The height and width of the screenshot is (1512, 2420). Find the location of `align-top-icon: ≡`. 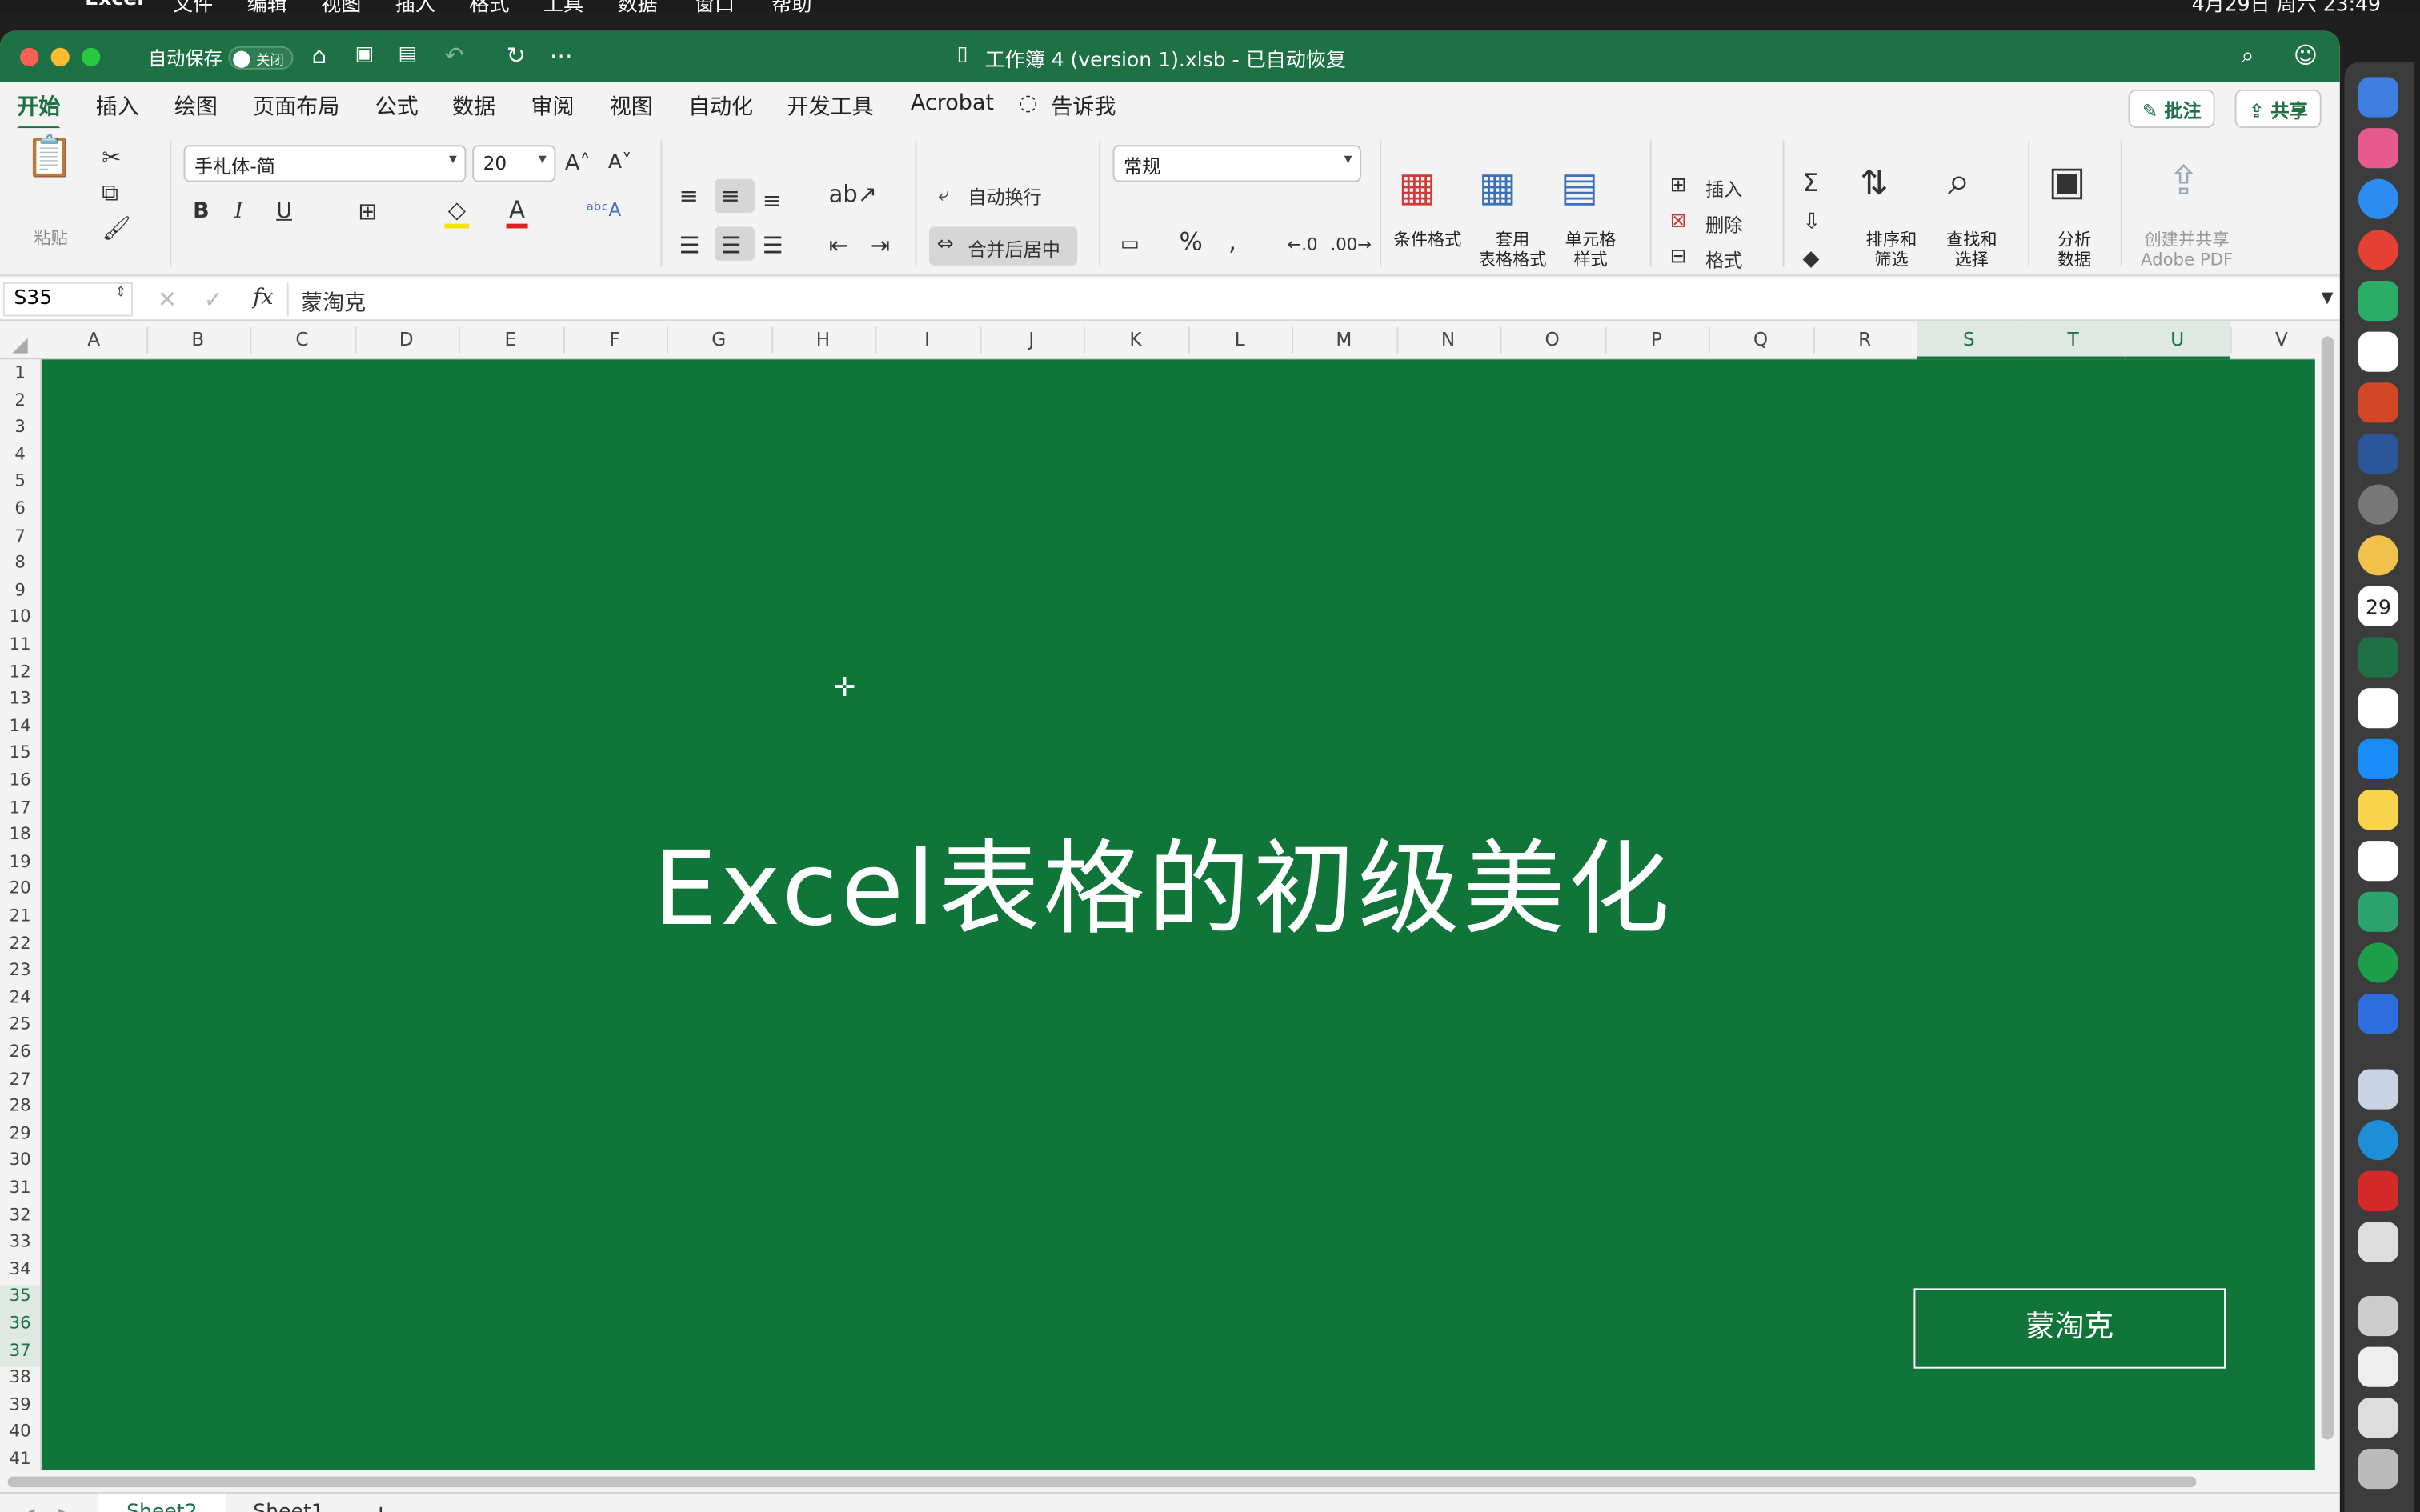

align-top-icon: ≡ is located at coordinates (689, 196).